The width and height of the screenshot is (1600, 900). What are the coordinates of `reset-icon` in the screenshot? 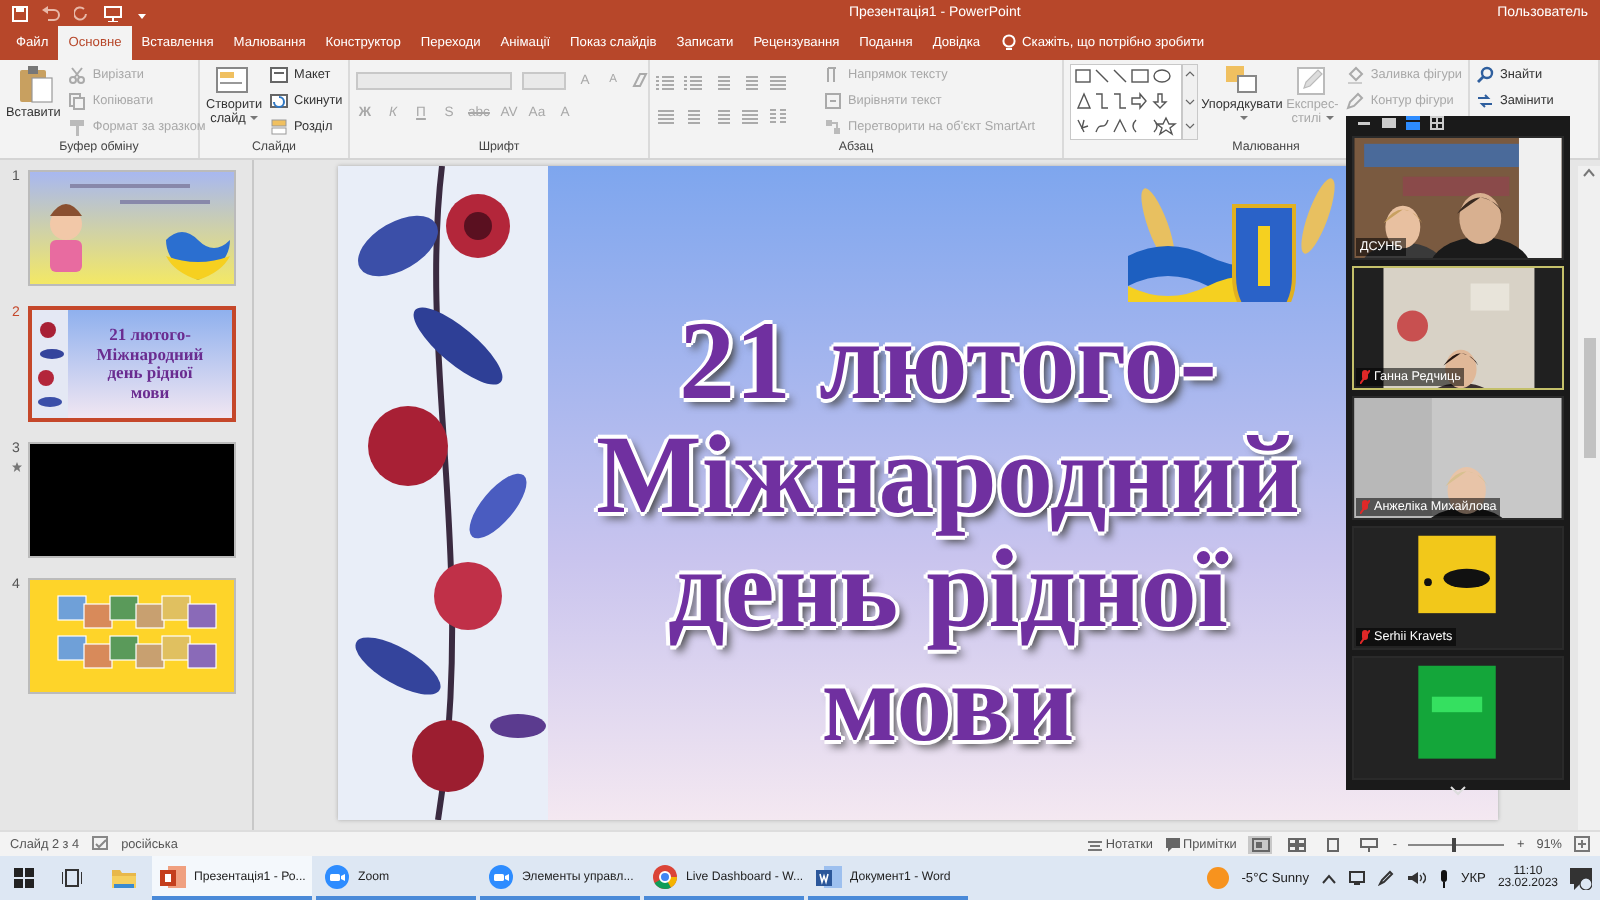 It's located at (279, 101).